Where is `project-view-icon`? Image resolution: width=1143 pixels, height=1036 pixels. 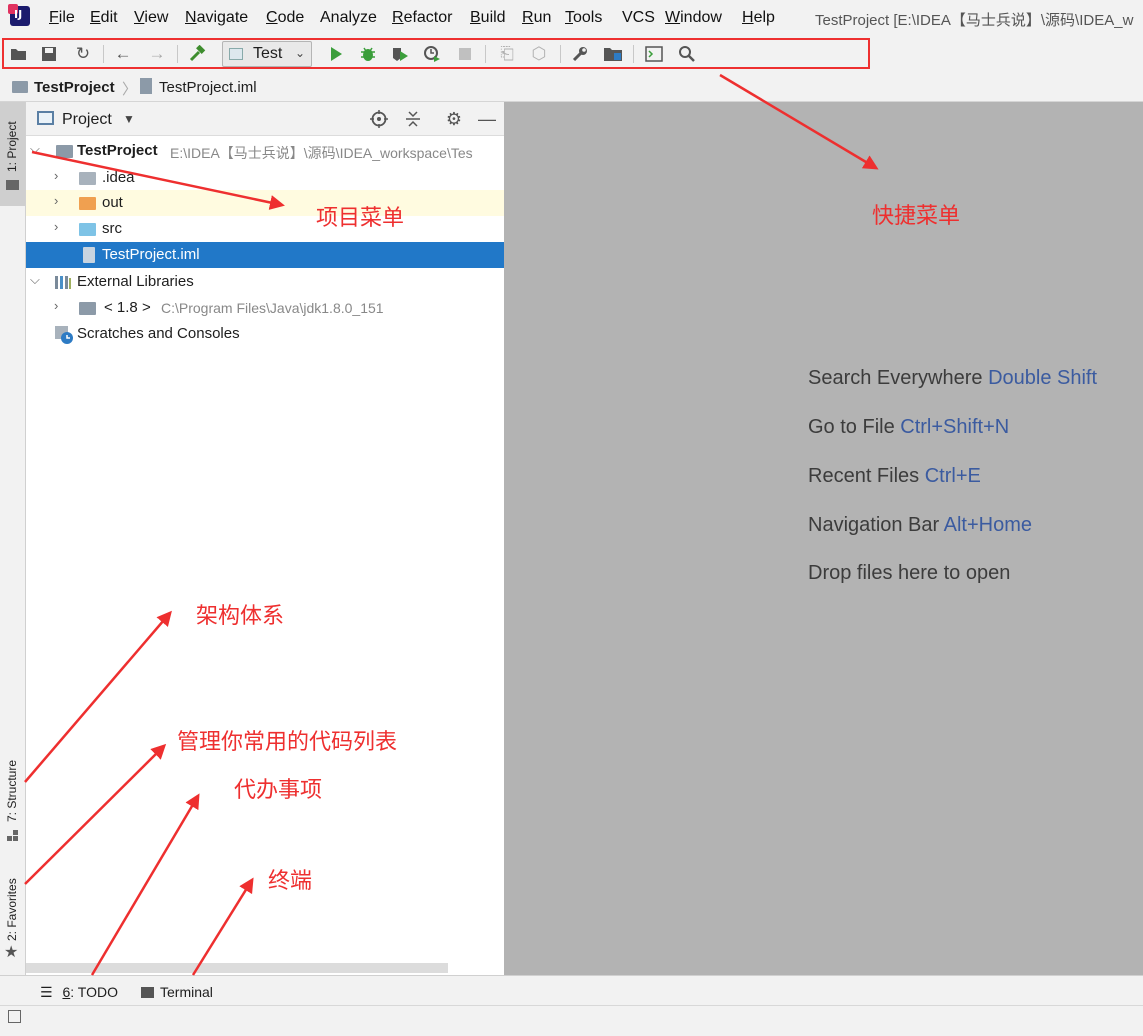
project-view-icon is located at coordinates (45, 118).